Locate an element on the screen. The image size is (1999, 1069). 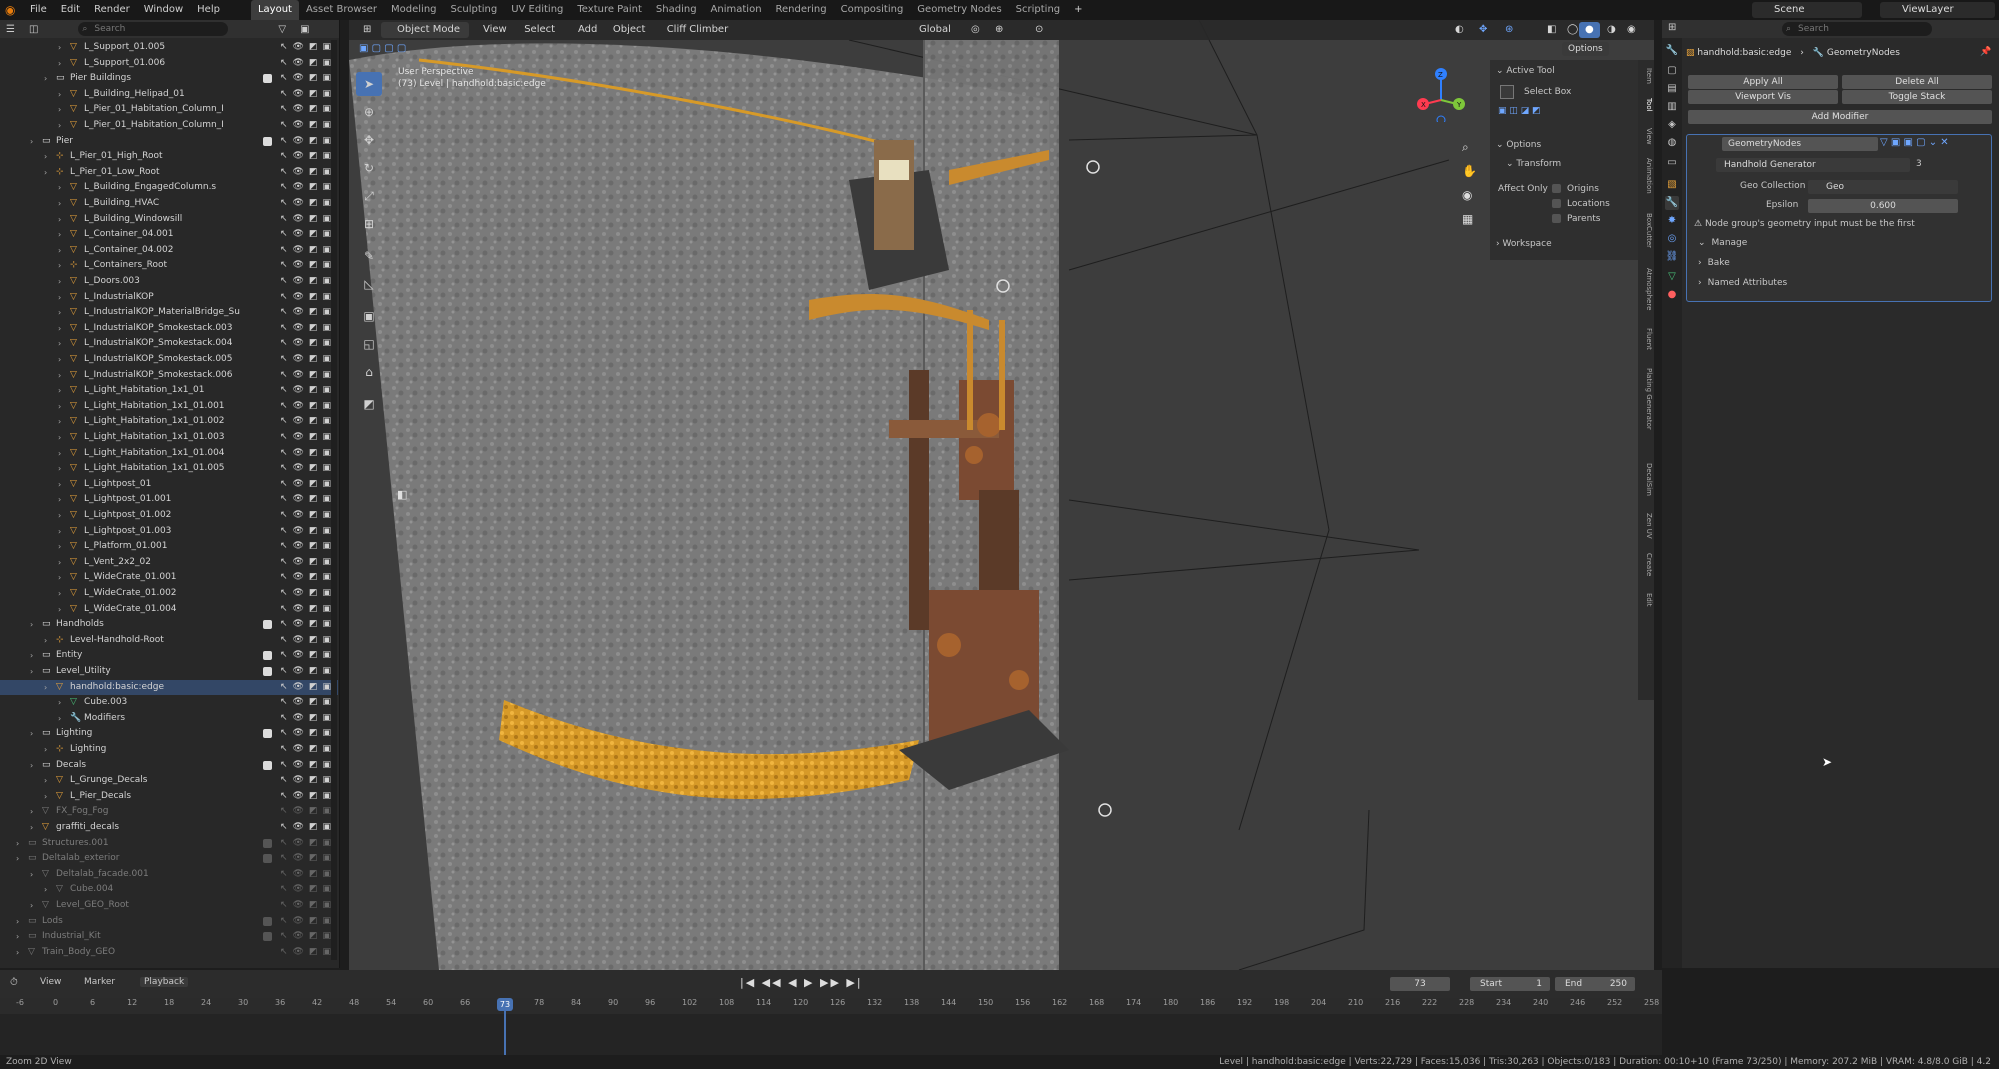
menu-file: File is located at coordinates (38, 10).